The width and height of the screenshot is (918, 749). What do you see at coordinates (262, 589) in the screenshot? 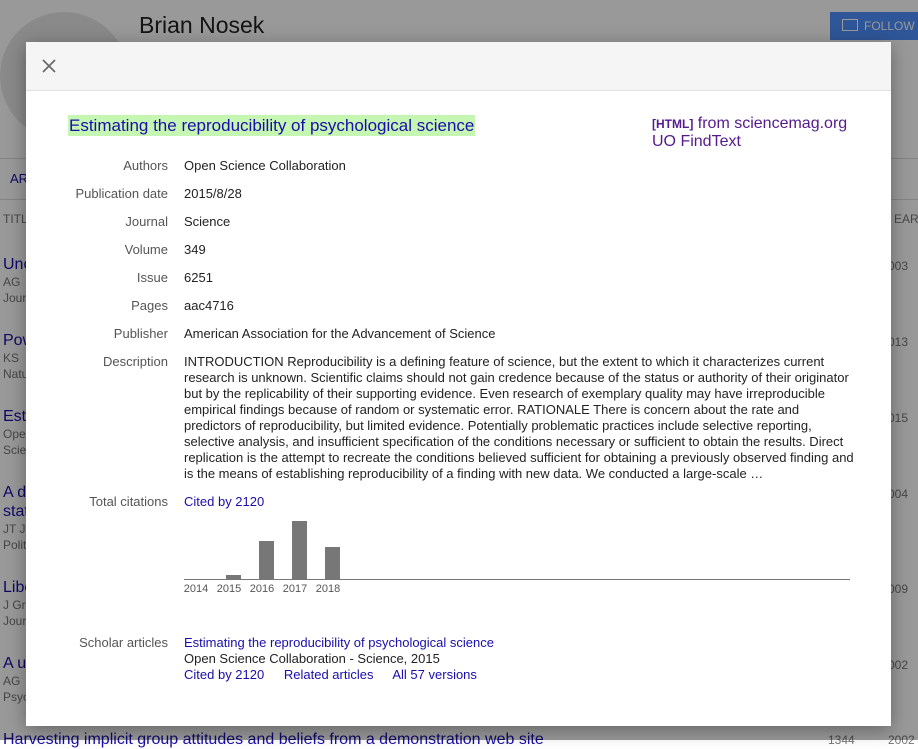
I see `chart-tick-label: 2016` at bounding box center [262, 589].